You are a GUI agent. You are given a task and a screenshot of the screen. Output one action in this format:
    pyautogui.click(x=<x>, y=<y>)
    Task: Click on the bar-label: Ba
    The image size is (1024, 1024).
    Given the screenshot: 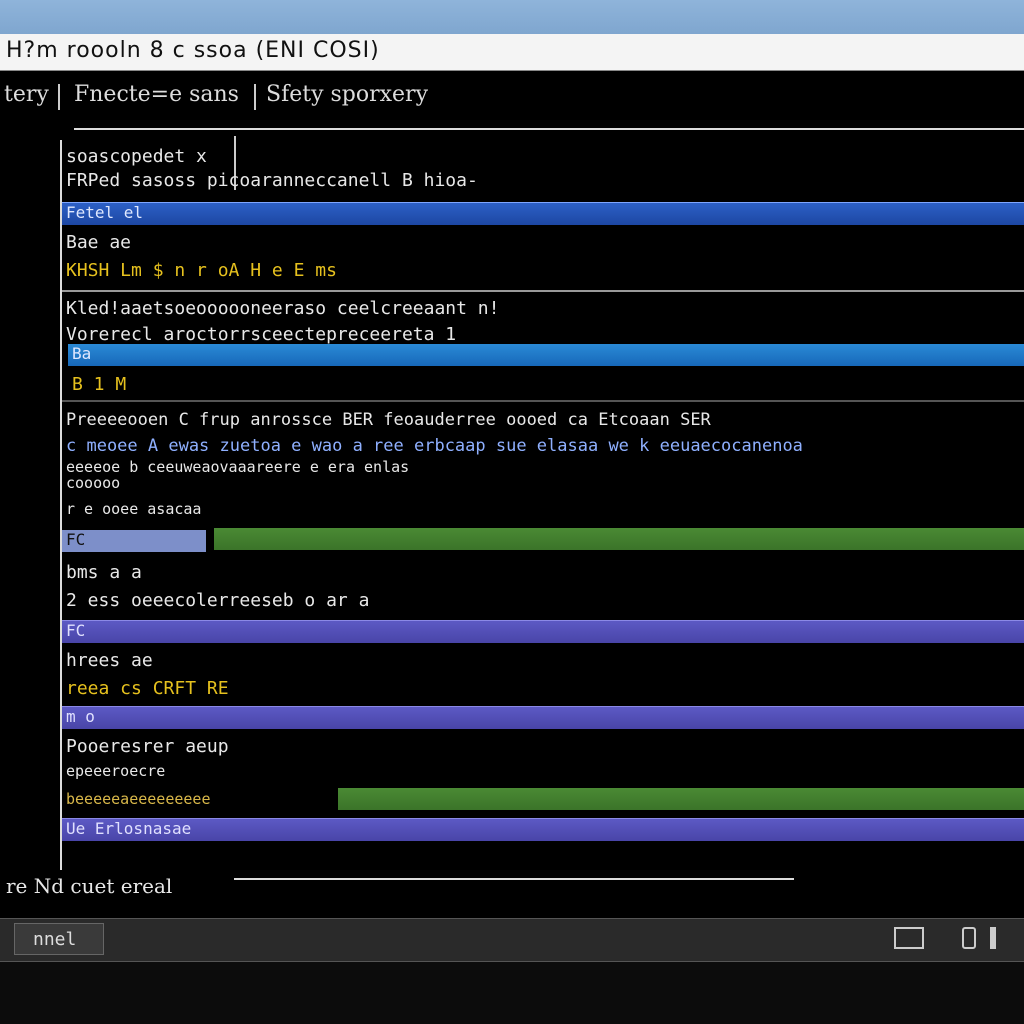 What is the action you would take?
    pyautogui.click(x=82, y=353)
    